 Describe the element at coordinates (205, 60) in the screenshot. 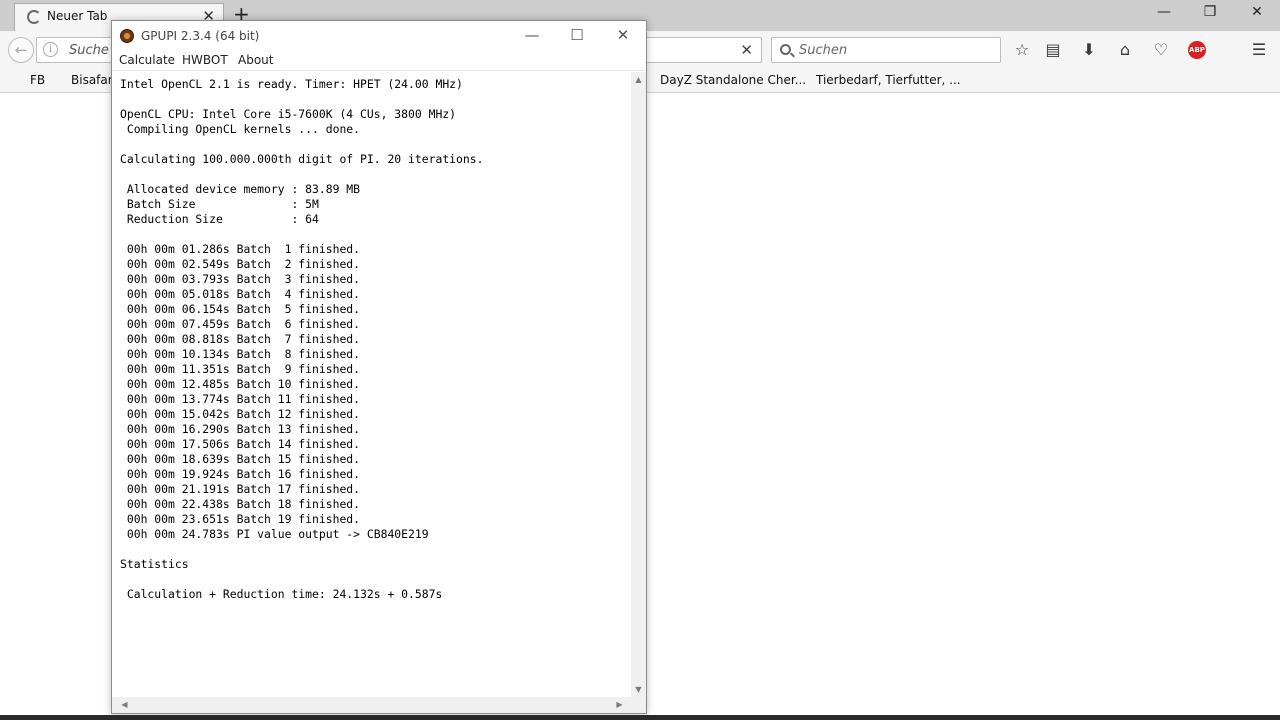

I see `menu-hwbot: HWBOT` at that location.